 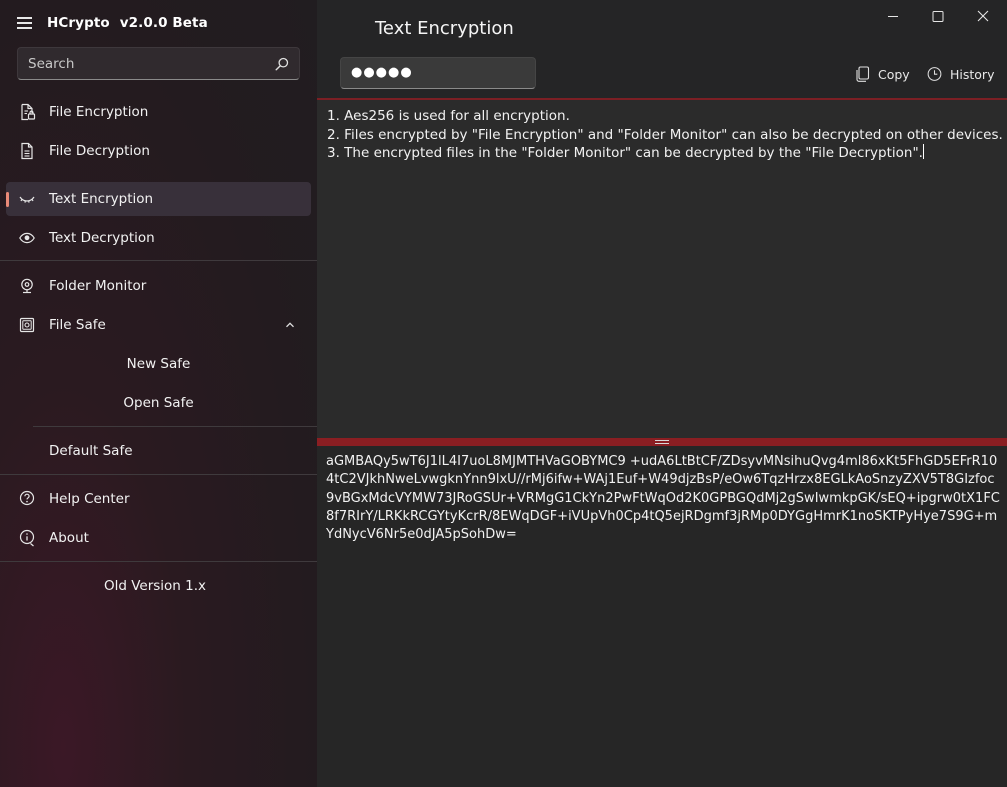 What do you see at coordinates (27, 325) in the screenshot?
I see `safe-icon` at bounding box center [27, 325].